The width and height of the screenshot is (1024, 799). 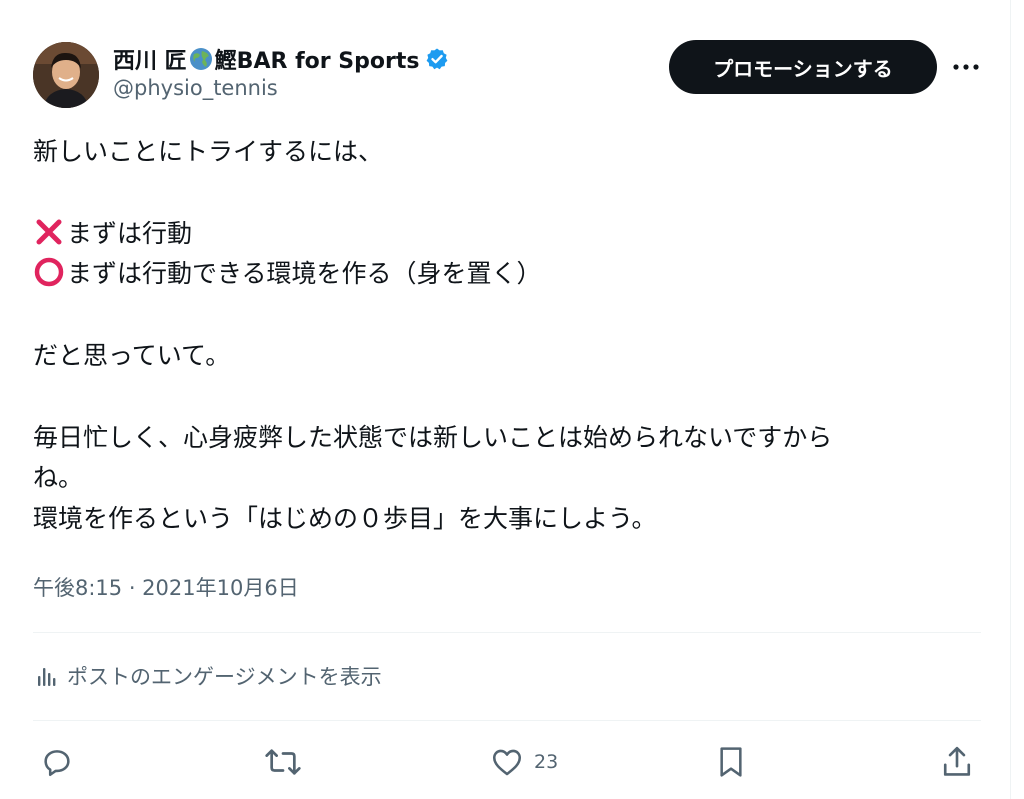 I want to click on tweet-line-3: まずは行動できる環境を作る（身を置く）, so click(x=304, y=274).